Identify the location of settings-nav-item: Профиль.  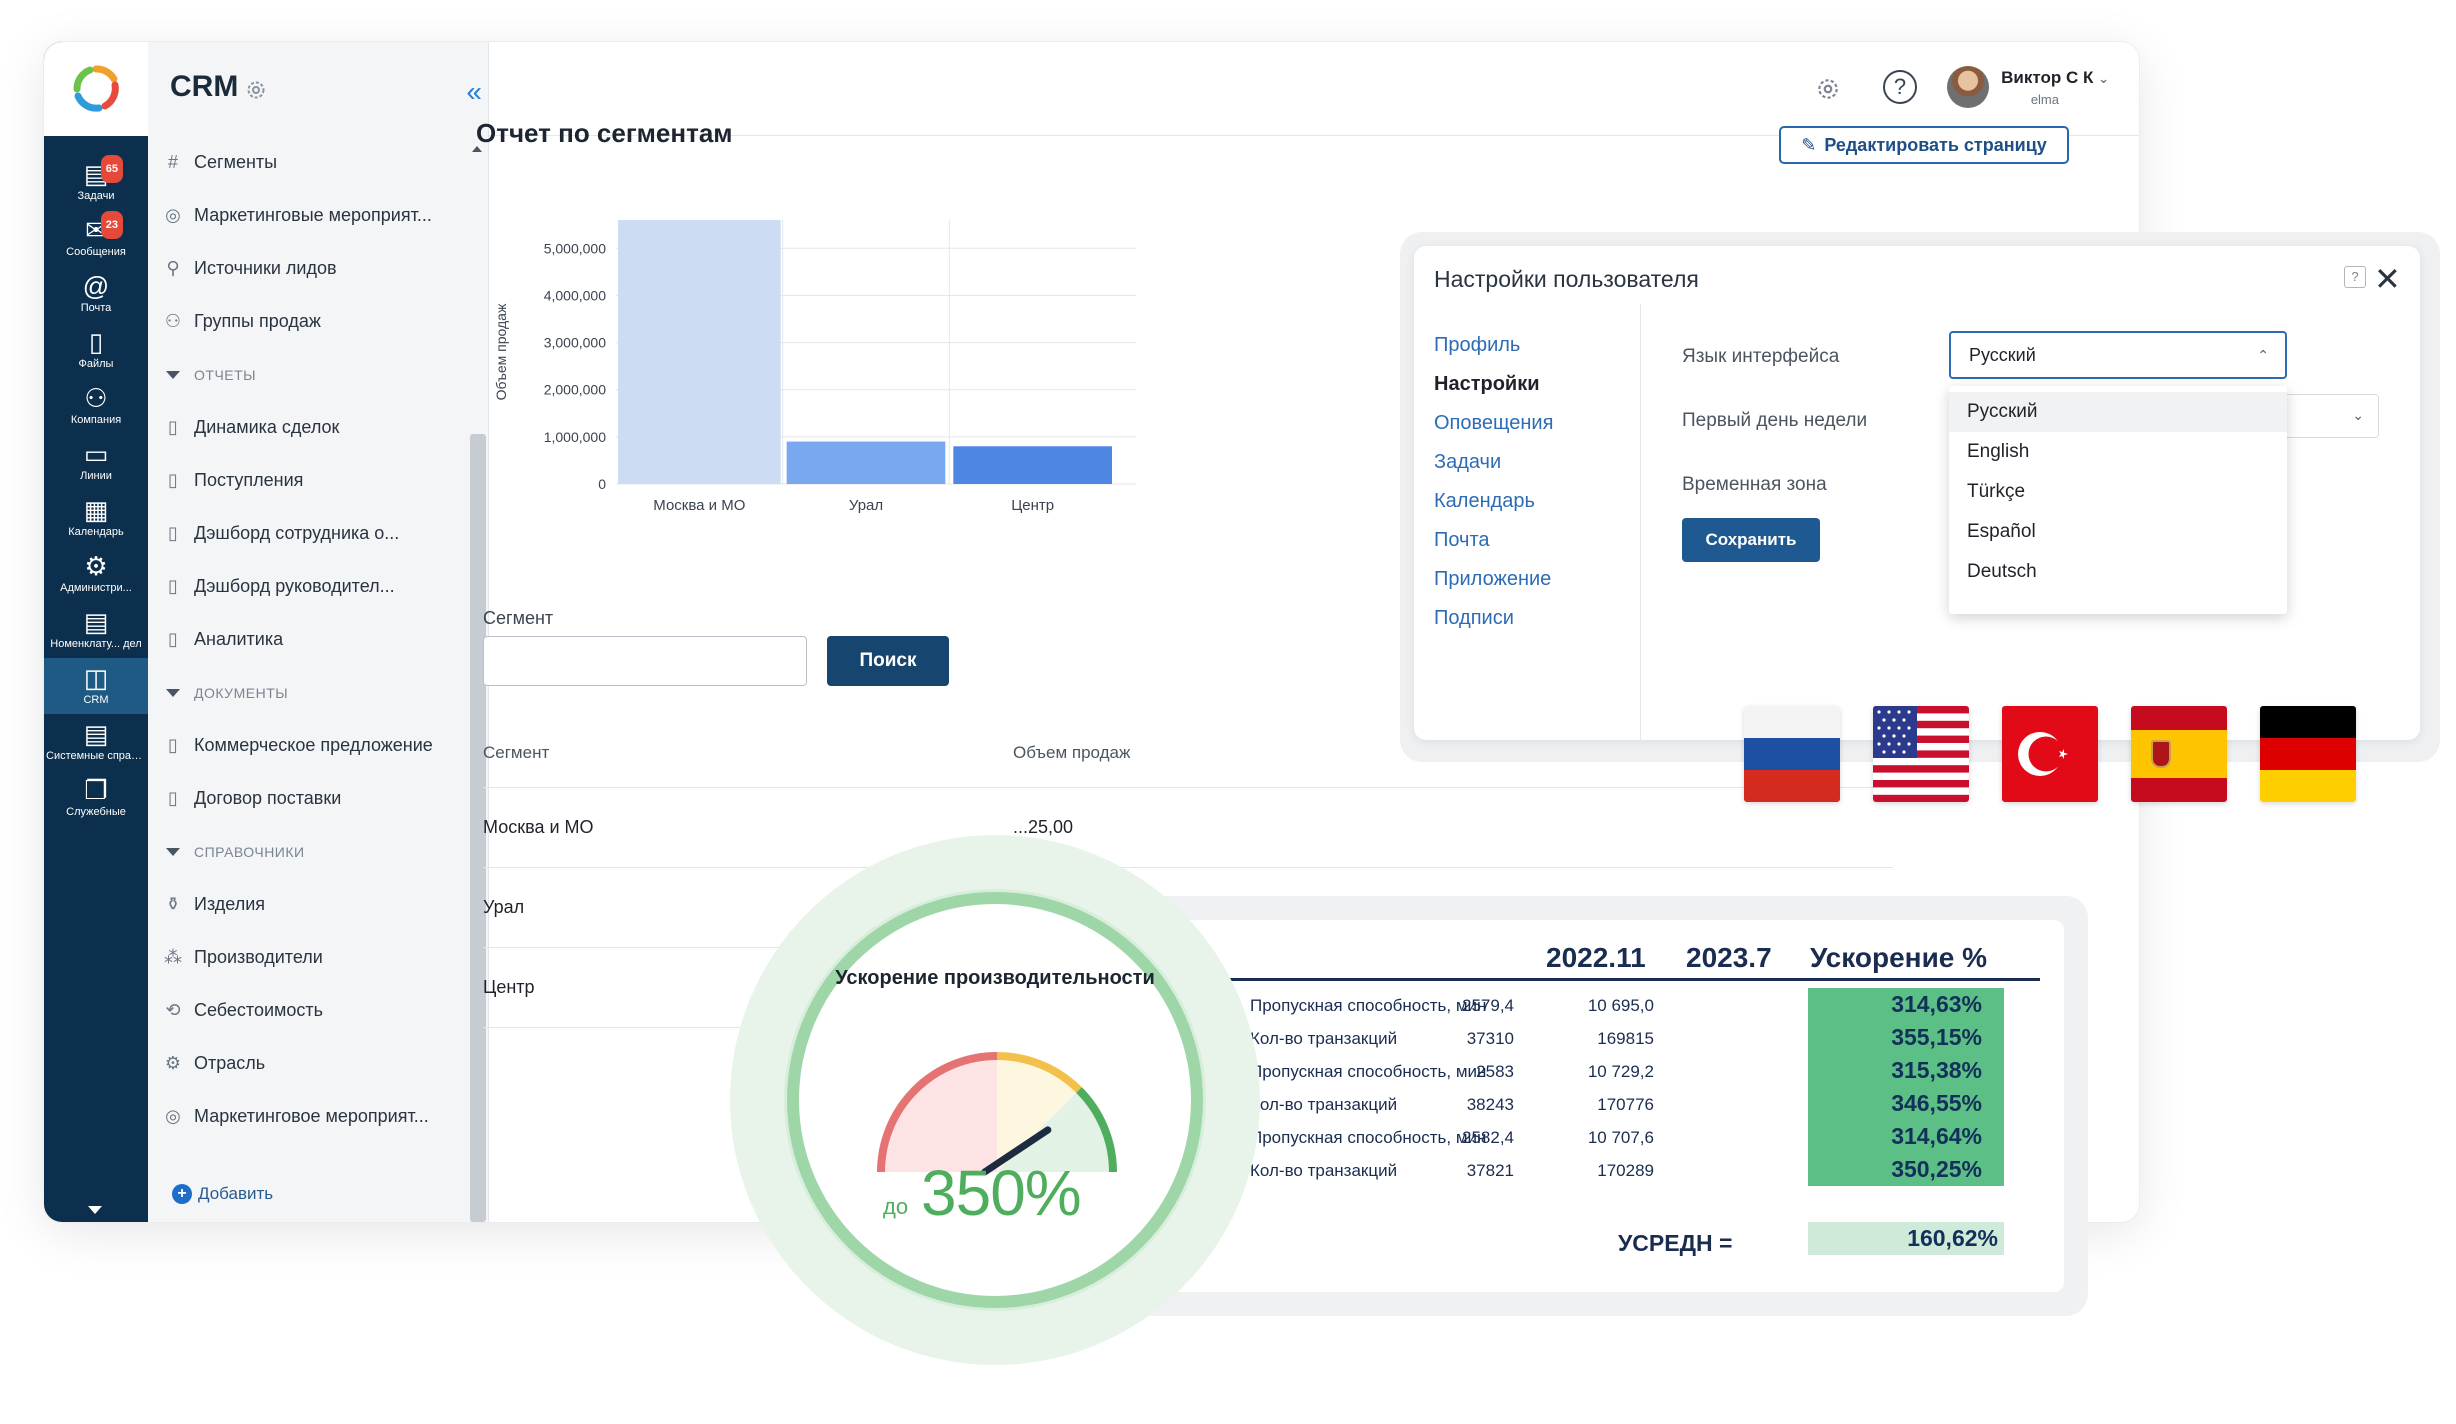
(1493, 345).